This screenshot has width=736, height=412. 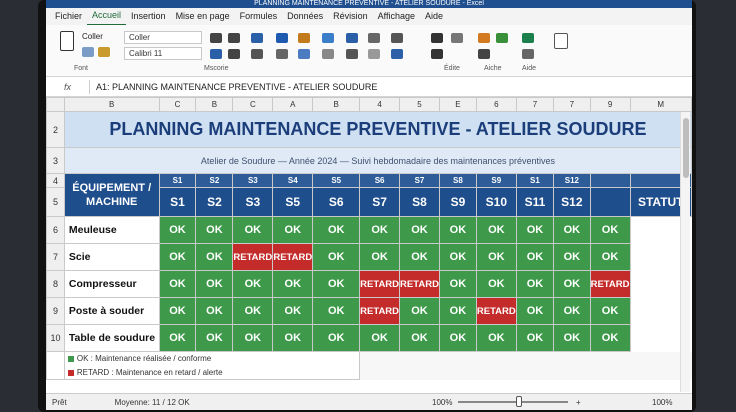 I want to click on tab-affichage: Affichage, so click(x=396, y=16).